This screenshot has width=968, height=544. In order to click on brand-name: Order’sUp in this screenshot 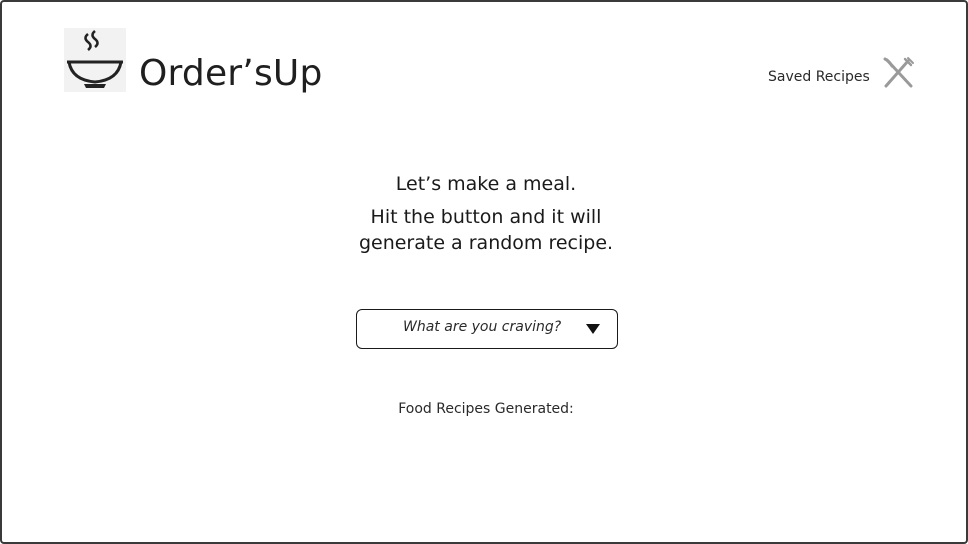, I will do `click(231, 73)`.